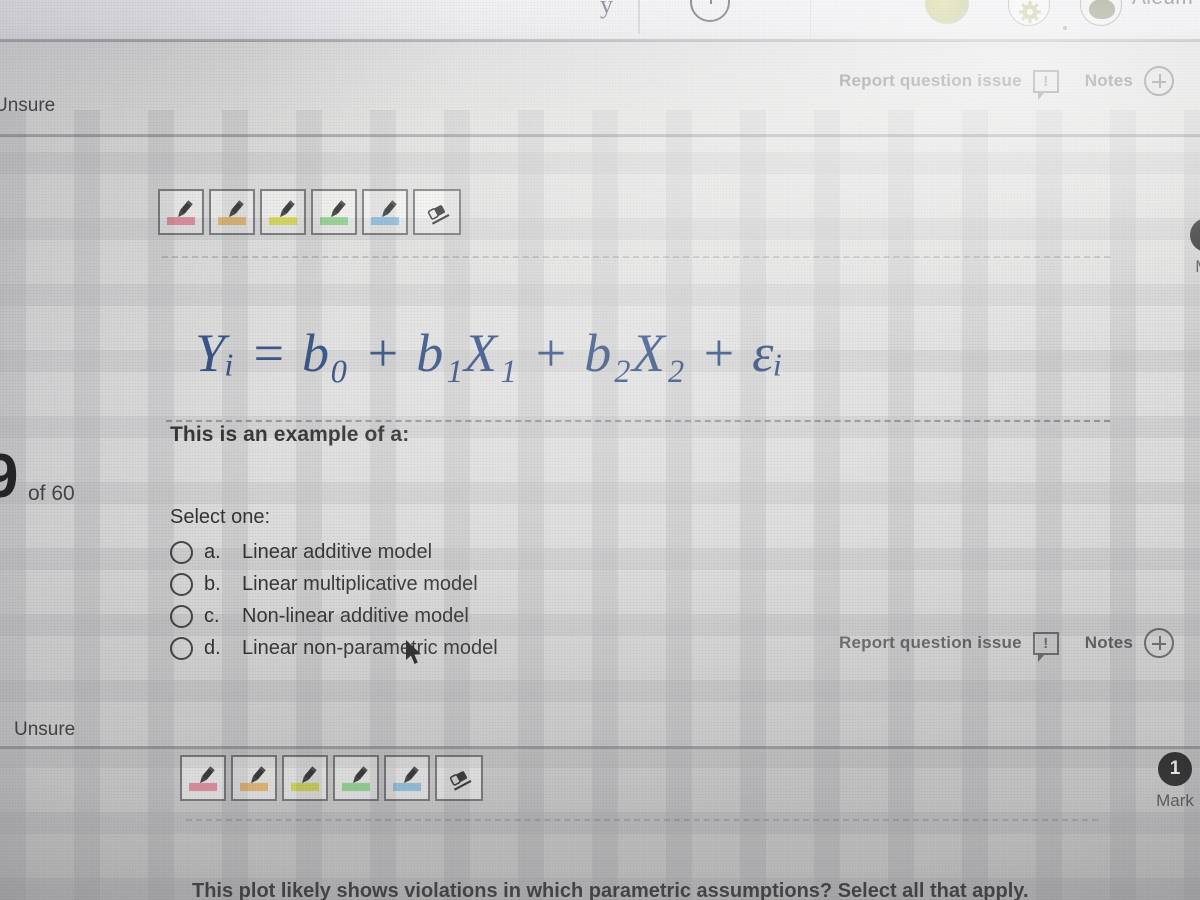 The height and width of the screenshot is (900, 1200). I want to click on highlighter-orange-swatch-next, so click(254, 787).